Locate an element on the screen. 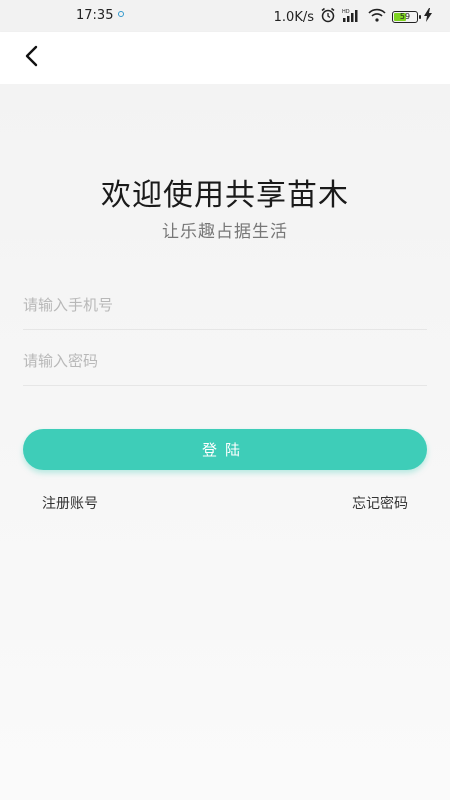 The height and width of the screenshot is (800, 450). login-button: 登陆 is located at coordinates (225, 449).